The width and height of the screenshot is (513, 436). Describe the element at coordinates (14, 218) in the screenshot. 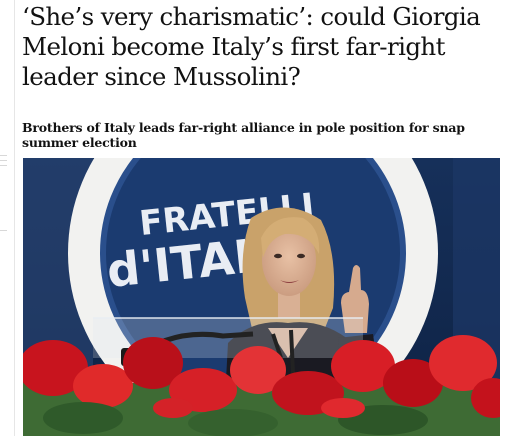

I see `left-margin-rule` at that location.